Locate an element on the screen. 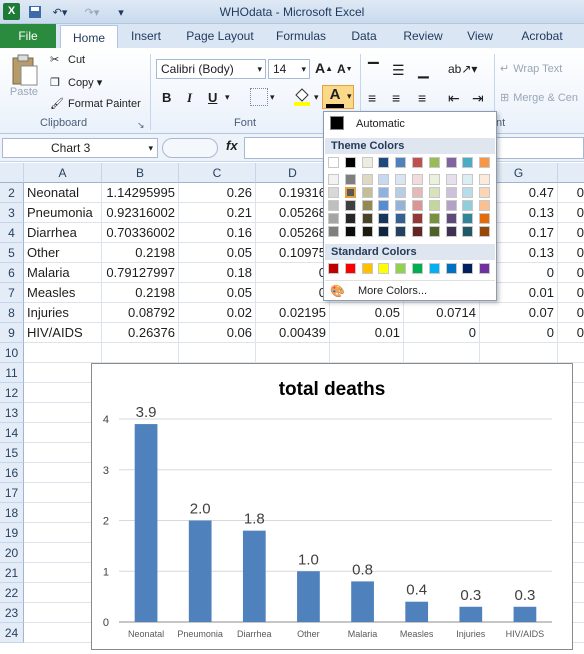 Image resolution: width=584 pixels, height=654 pixels. align-top-icon: ▔ is located at coordinates (373, 70).